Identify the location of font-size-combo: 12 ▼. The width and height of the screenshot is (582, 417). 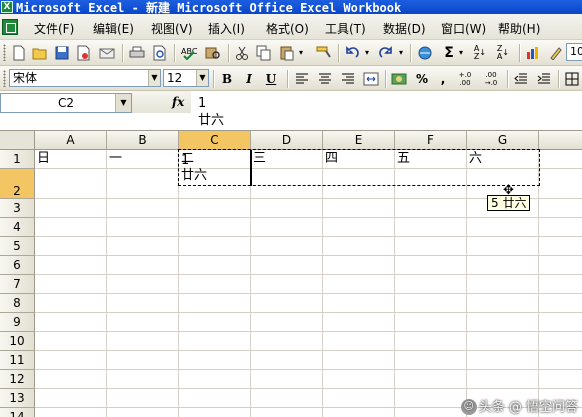
(186, 78).